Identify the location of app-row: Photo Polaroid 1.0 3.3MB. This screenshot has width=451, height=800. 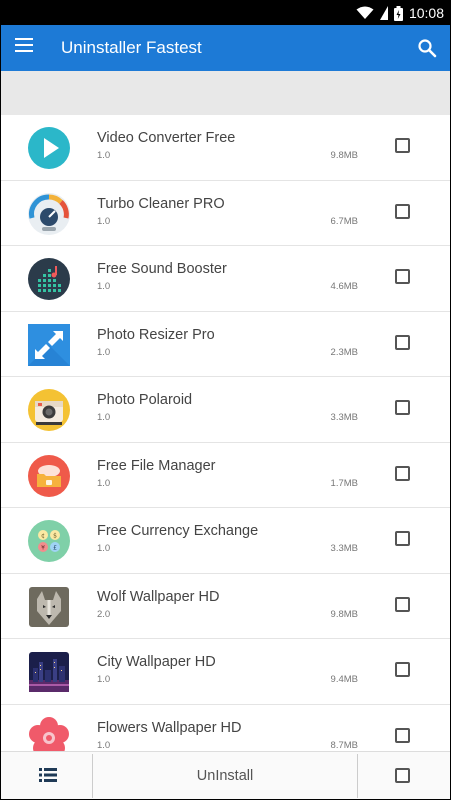
(225, 410).